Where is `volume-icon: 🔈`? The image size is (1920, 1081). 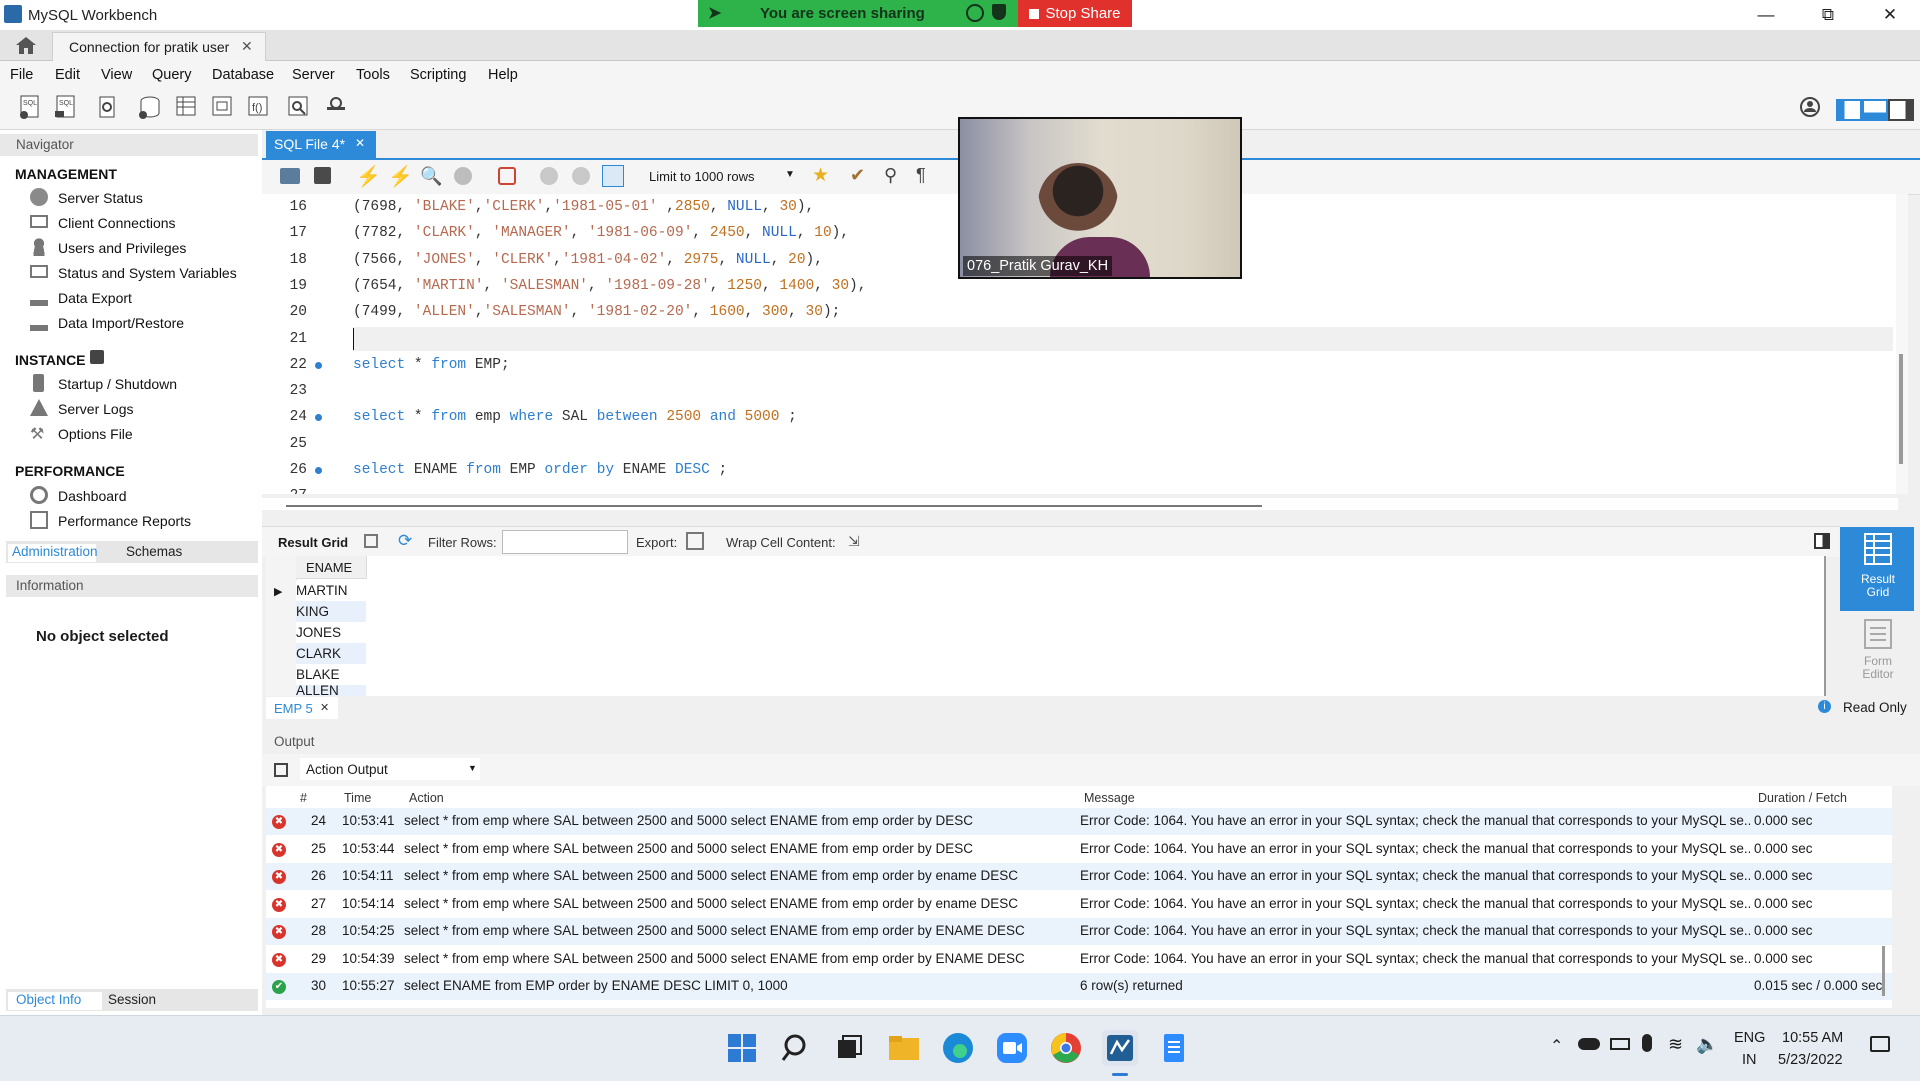 volume-icon: 🔈 is located at coordinates (1707, 1044).